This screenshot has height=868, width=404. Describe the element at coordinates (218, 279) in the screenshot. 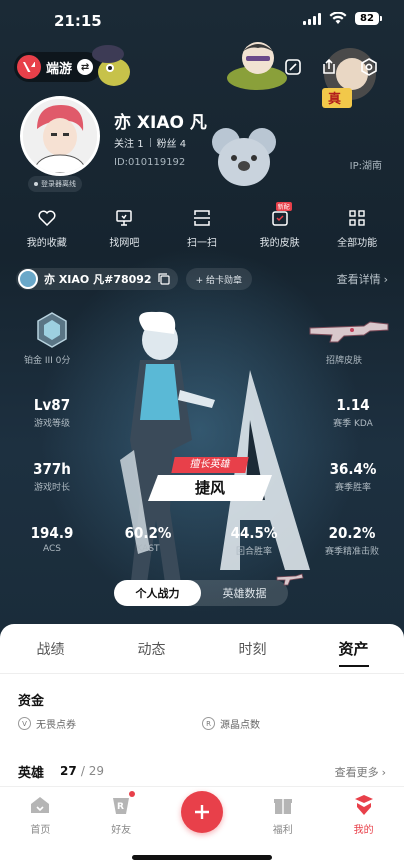

I see `give-badge-button: + 给卡勋章` at that location.